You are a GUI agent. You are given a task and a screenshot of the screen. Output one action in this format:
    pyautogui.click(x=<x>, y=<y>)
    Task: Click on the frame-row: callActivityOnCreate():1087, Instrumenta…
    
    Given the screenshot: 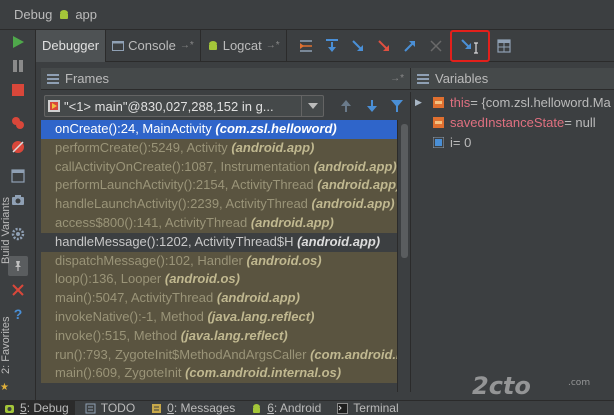 What is the action you would take?
    pyautogui.click(x=219, y=167)
    